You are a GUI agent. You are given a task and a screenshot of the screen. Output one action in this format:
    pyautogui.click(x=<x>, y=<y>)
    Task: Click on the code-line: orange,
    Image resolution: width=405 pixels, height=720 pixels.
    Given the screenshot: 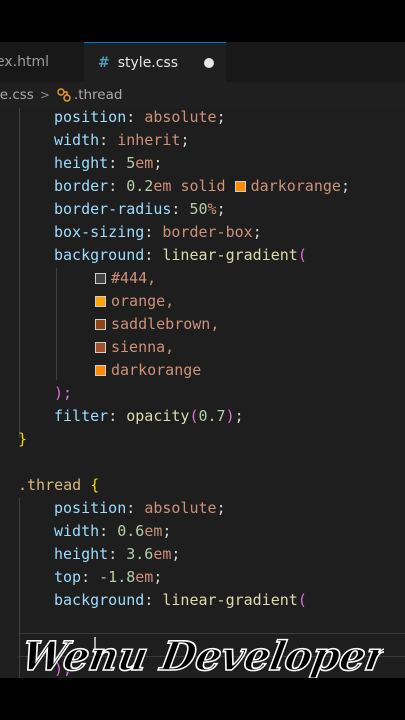 What is the action you would take?
    pyautogui.click(x=134, y=301)
    